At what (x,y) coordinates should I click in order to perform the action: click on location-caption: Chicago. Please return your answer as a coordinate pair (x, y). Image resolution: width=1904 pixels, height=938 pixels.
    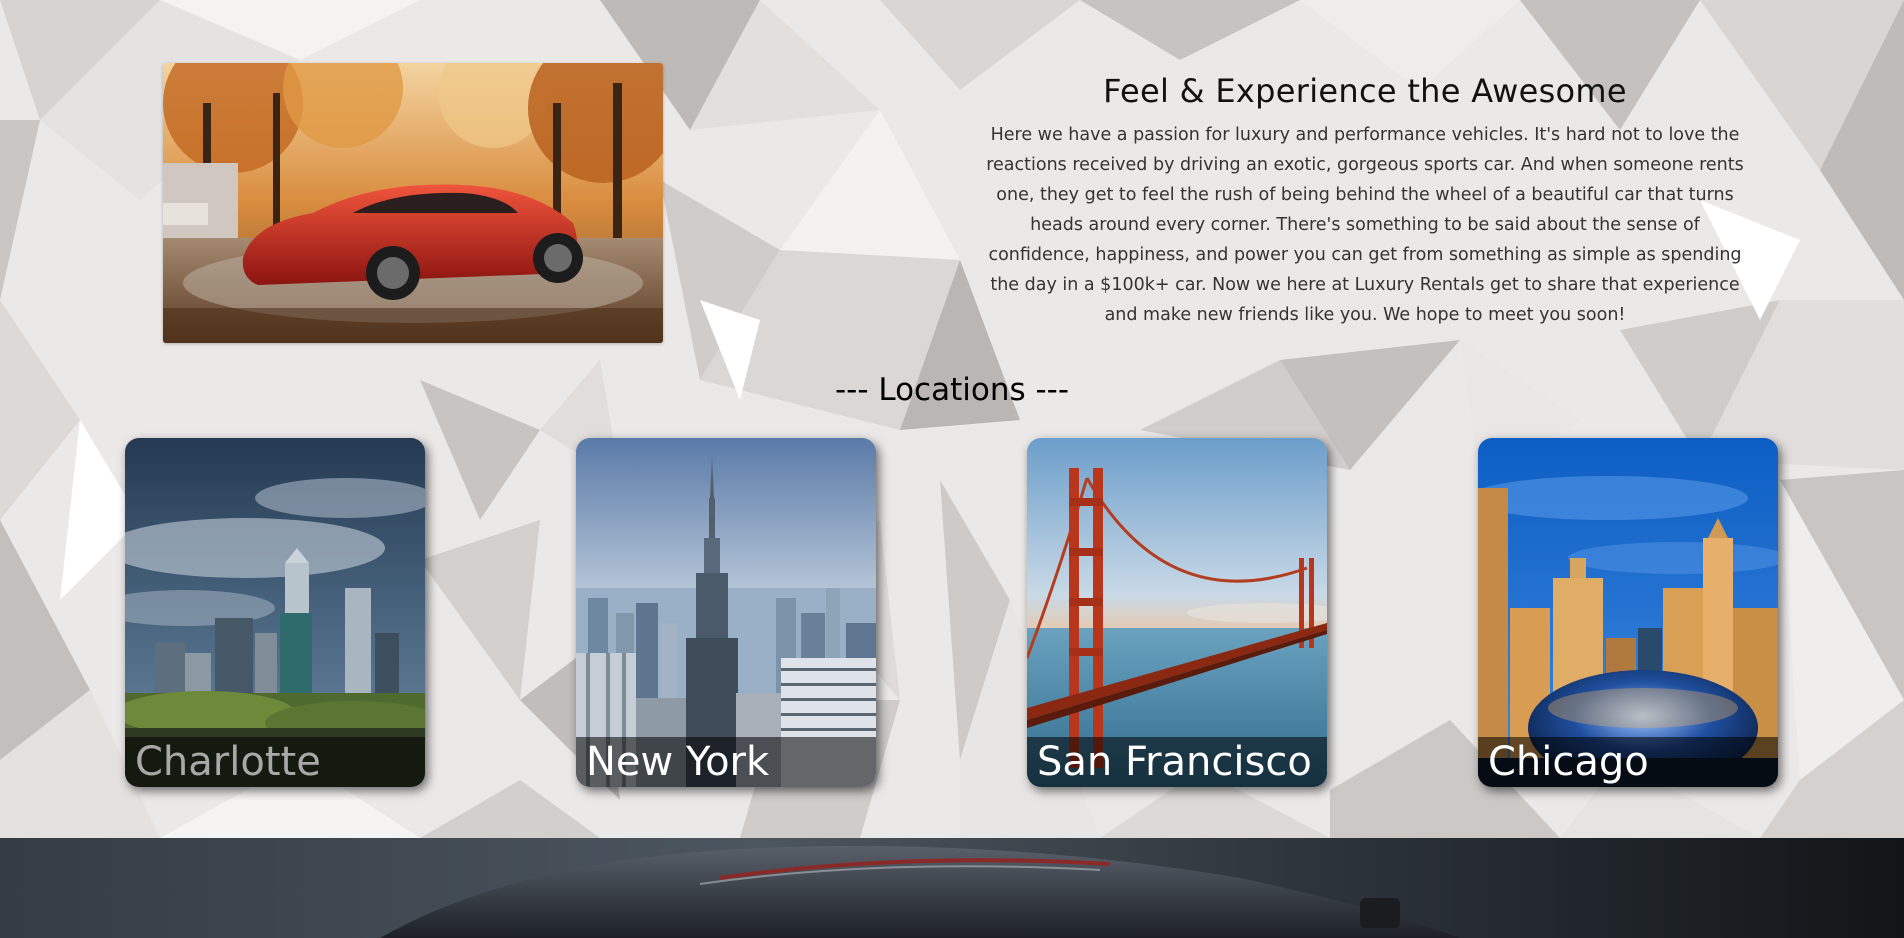
    Looking at the image, I should click on (1628, 762).